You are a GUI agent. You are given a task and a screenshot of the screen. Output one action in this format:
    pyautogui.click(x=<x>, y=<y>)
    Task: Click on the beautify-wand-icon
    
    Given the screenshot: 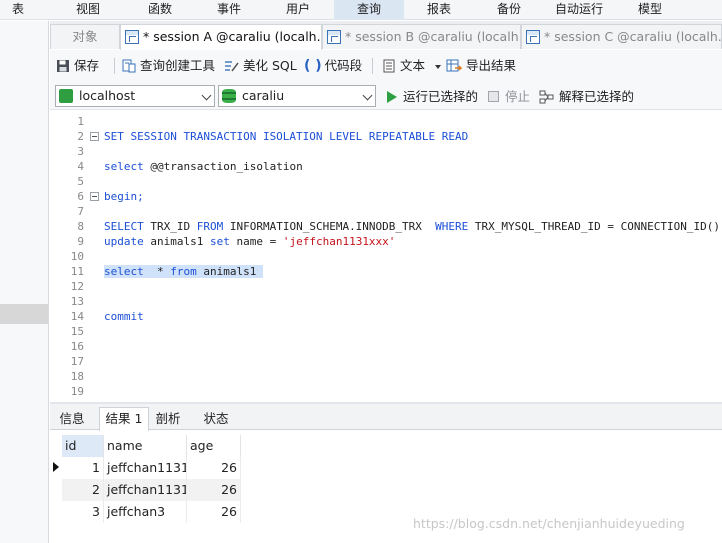 What is the action you would take?
    pyautogui.click(x=232, y=65)
    